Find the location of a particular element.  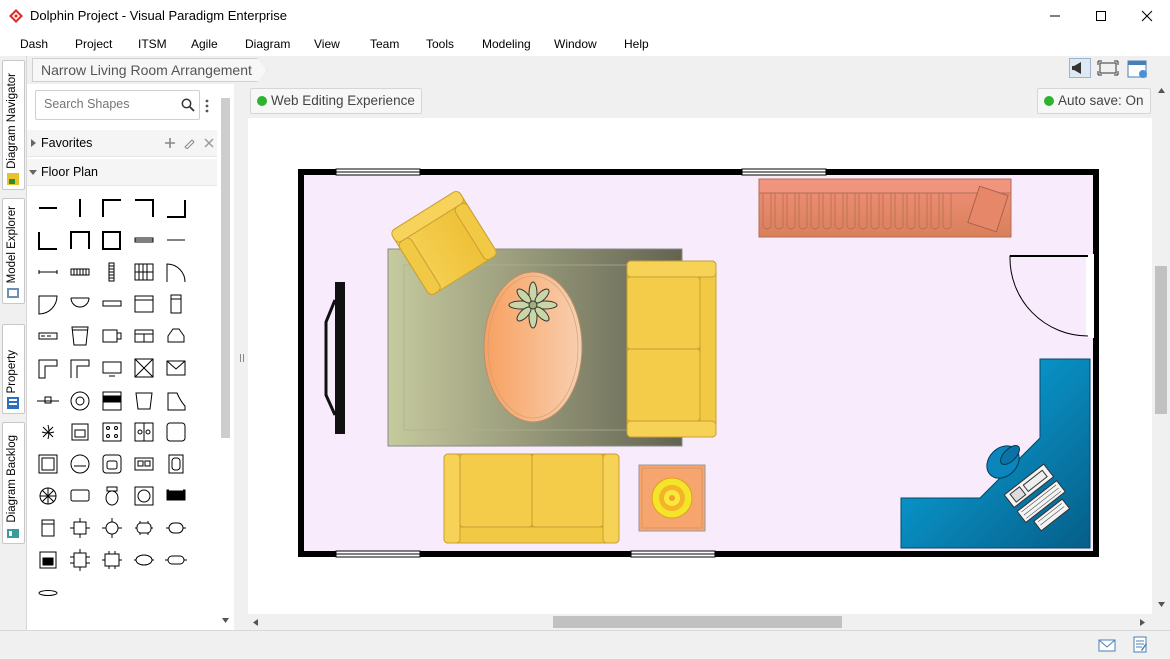

splitter-grip is located at coordinates (242, 358).